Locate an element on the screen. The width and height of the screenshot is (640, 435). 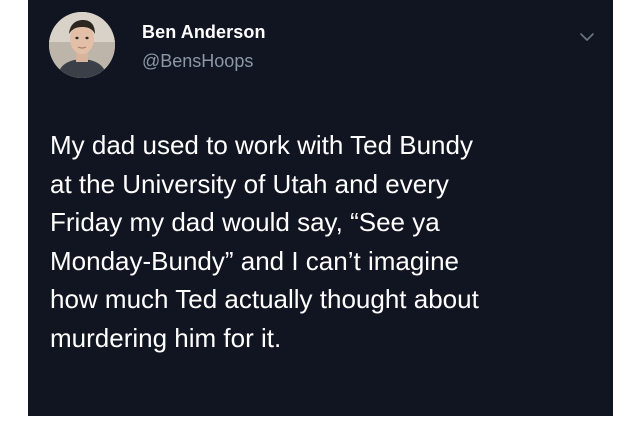
avatar-photo-icon is located at coordinates (82, 45).